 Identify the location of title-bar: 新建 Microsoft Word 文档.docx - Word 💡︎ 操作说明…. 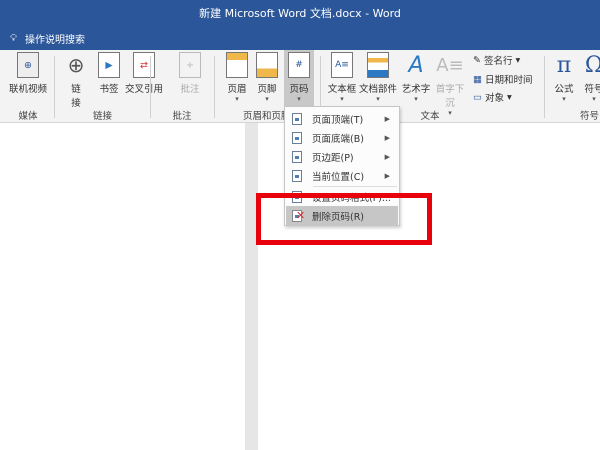
(300, 25).